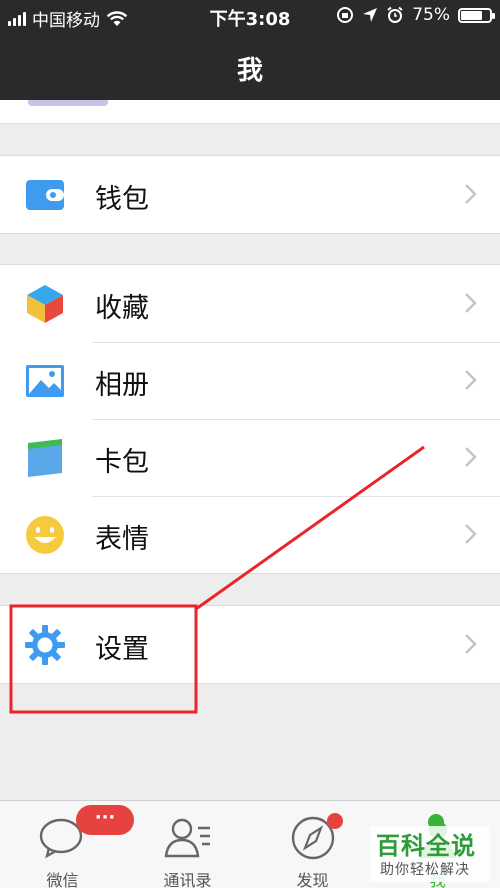 This screenshot has width=500, height=888. What do you see at coordinates (45, 381) in the screenshot?
I see `album-icon` at bounding box center [45, 381].